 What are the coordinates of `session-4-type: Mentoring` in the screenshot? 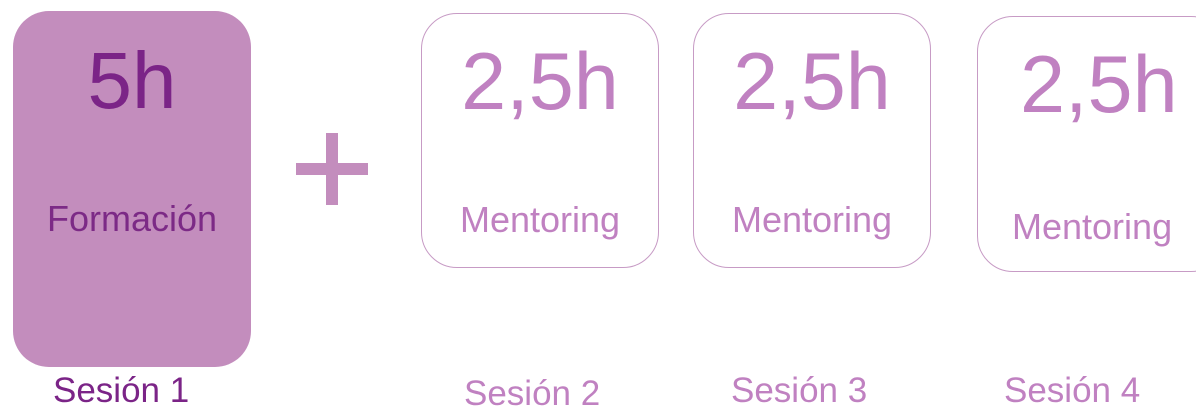 It's located at (1092, 226).